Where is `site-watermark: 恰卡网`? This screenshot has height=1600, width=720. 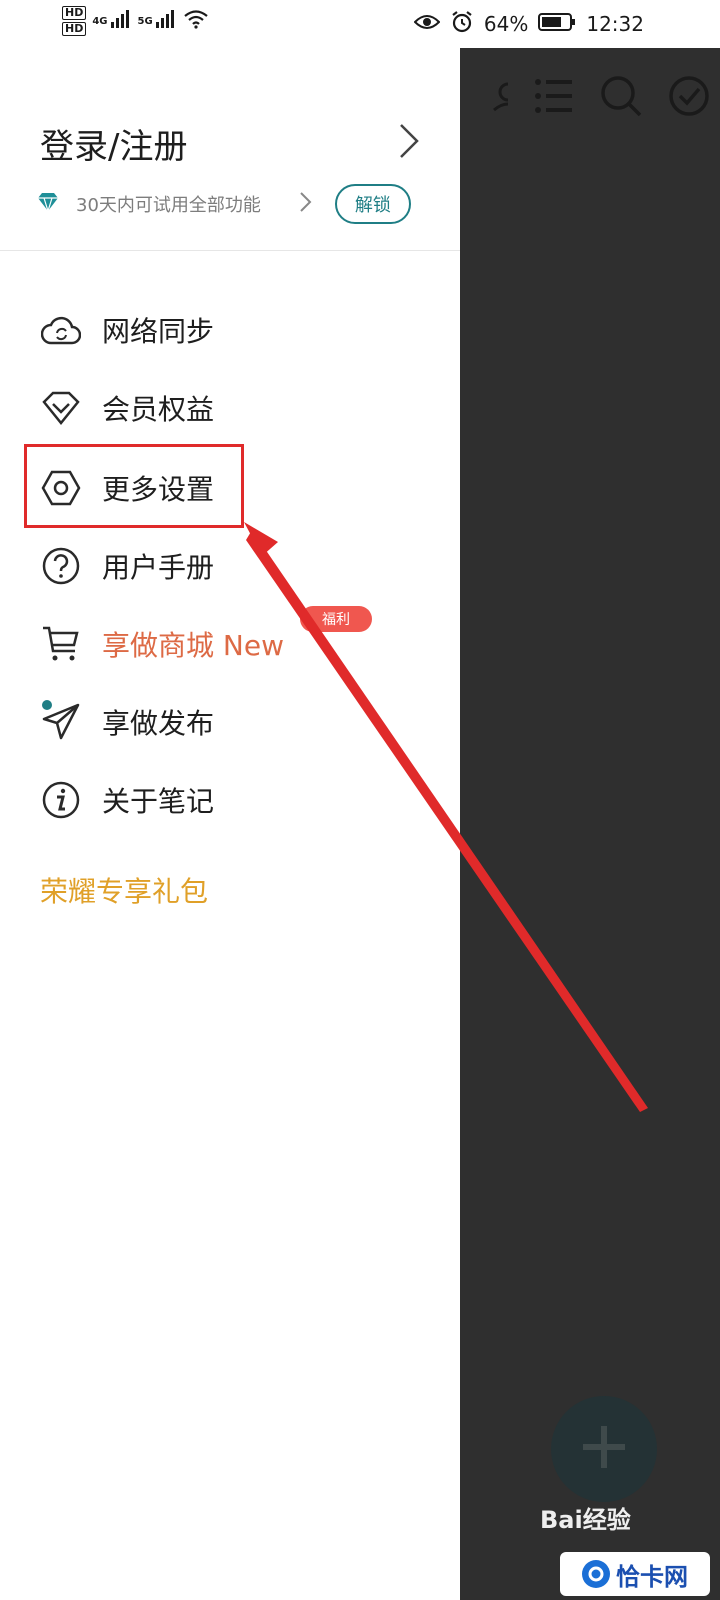
site-watermark: 恰卡网 is located at coordinates (635, 1574).